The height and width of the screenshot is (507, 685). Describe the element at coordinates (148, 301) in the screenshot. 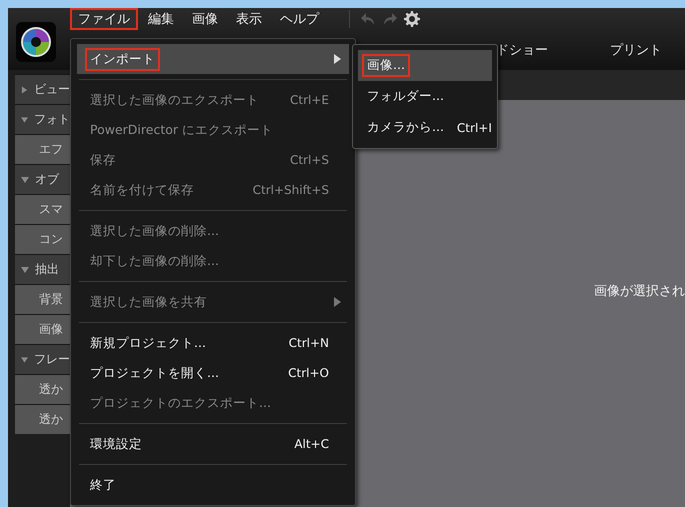

I see `menu-item-label: 選択した画像を共有` at that location.